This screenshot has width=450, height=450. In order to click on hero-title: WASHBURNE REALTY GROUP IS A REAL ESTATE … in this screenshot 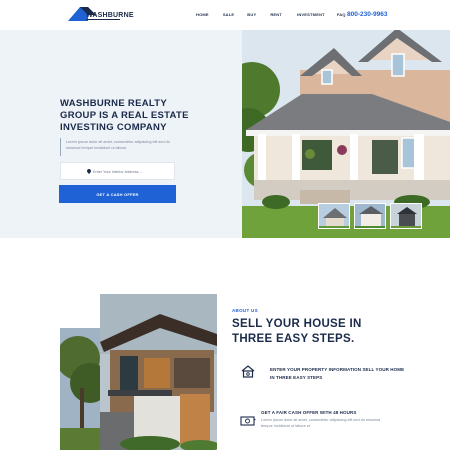, I will do `click(124, 115)`.